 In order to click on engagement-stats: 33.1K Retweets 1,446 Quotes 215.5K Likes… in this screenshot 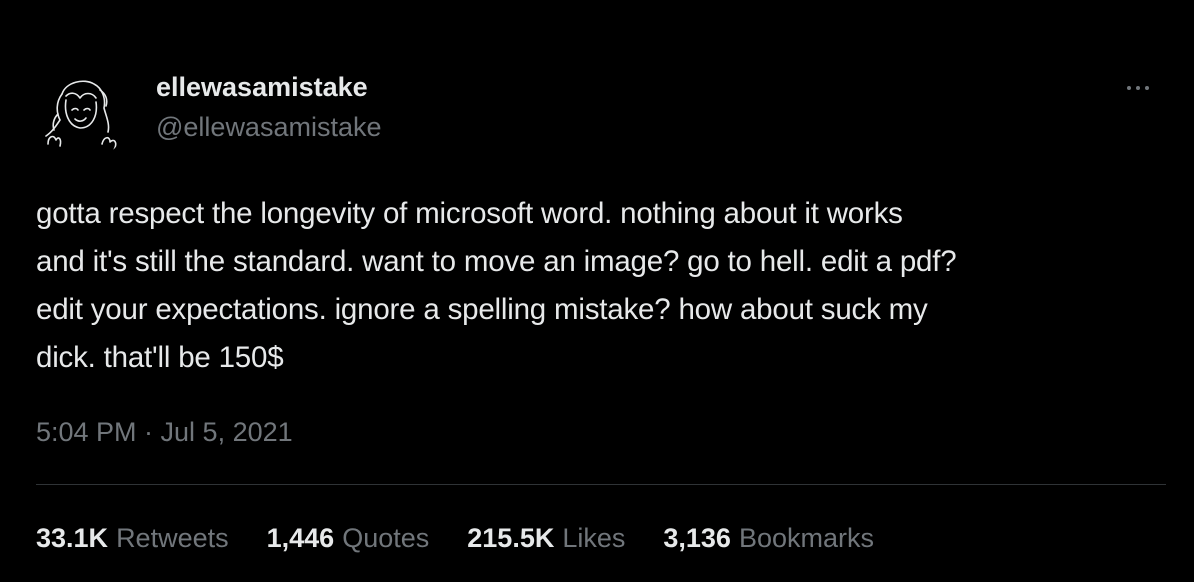, I will do `click(455, 538)`.